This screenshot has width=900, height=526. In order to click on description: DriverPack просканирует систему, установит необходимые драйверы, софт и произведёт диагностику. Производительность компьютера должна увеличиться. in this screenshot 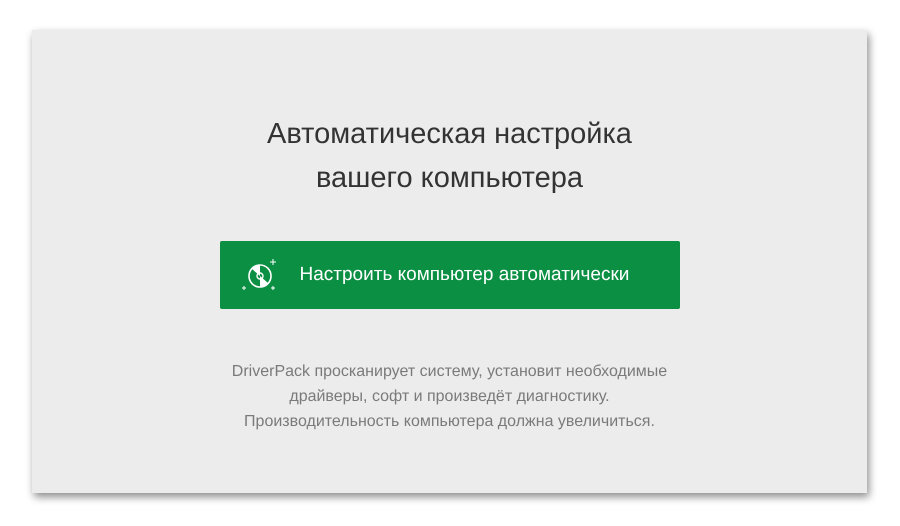, I will do `click(450, 397)`.